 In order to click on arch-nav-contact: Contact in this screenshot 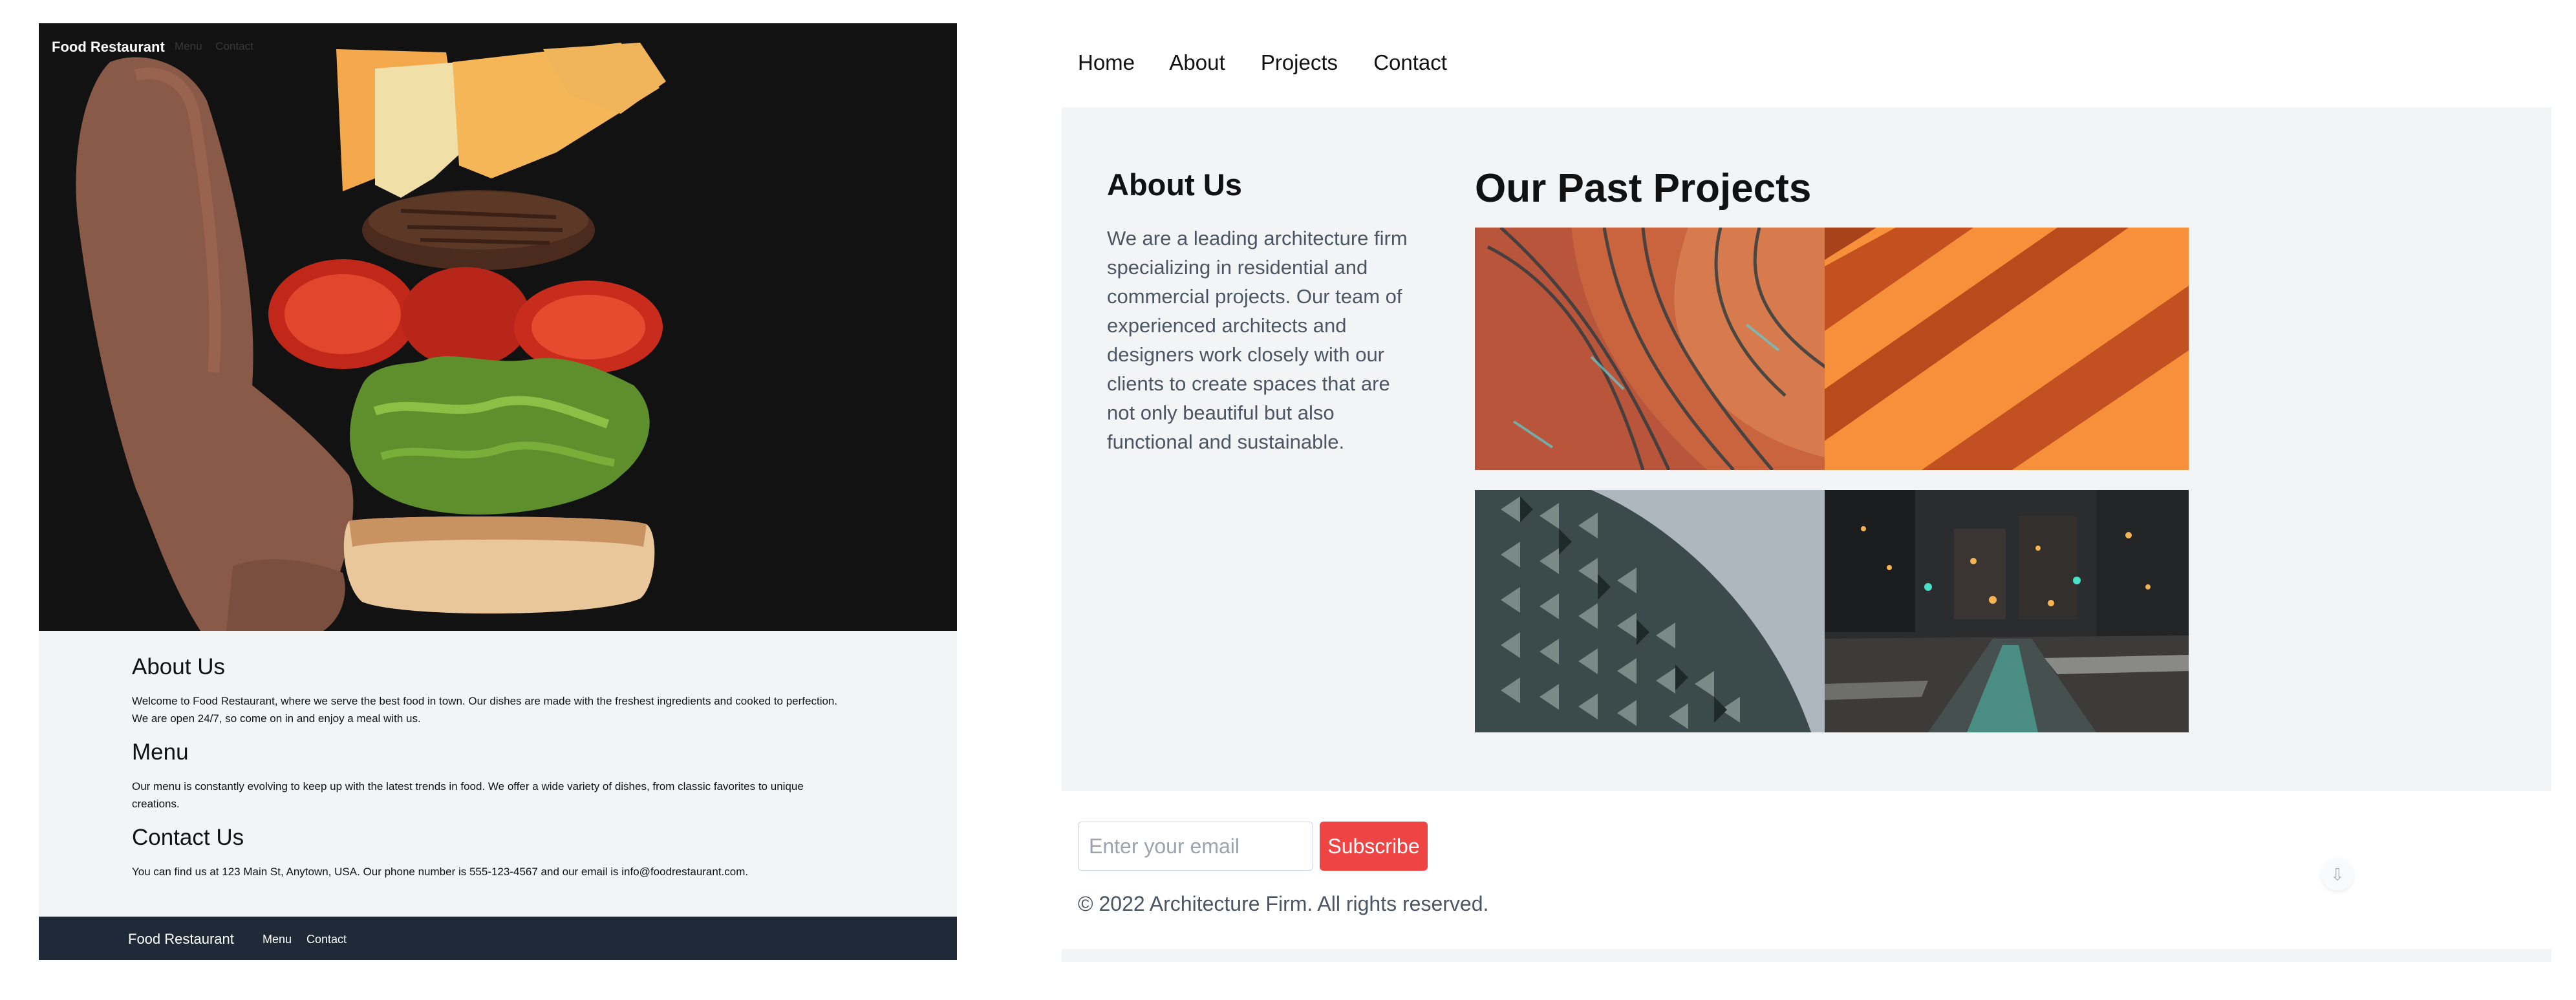, I will do `click(1410, 62)`.